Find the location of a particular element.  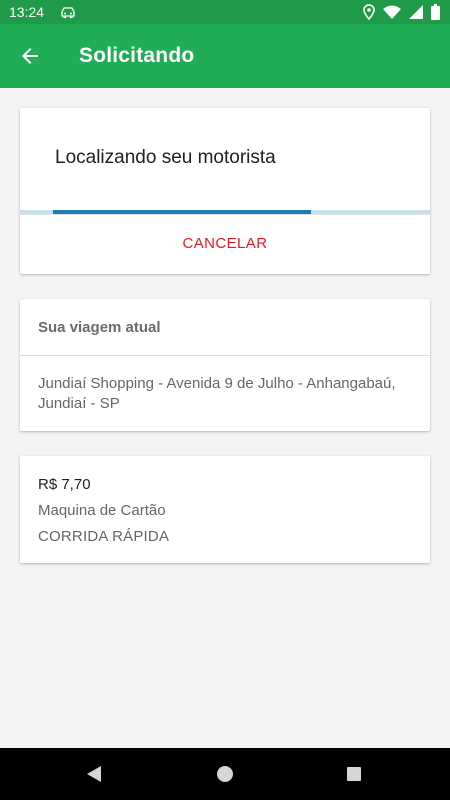

navigation-bar is located at coordinates (225, 774).